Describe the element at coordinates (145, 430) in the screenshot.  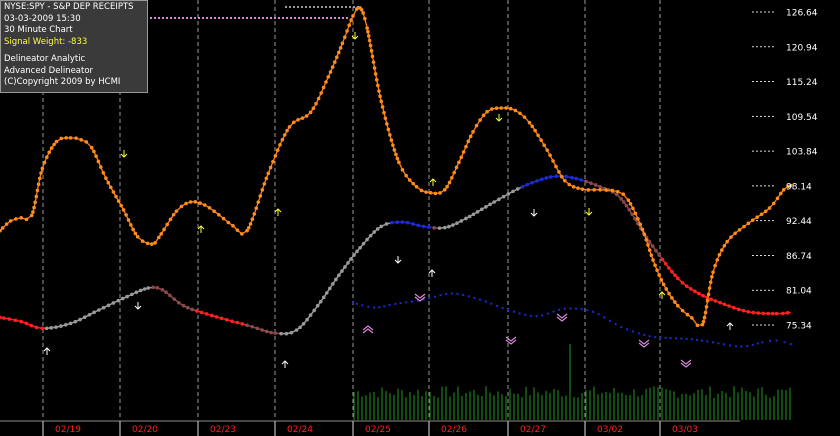
I see `xtick-label: 02/20` at that location.